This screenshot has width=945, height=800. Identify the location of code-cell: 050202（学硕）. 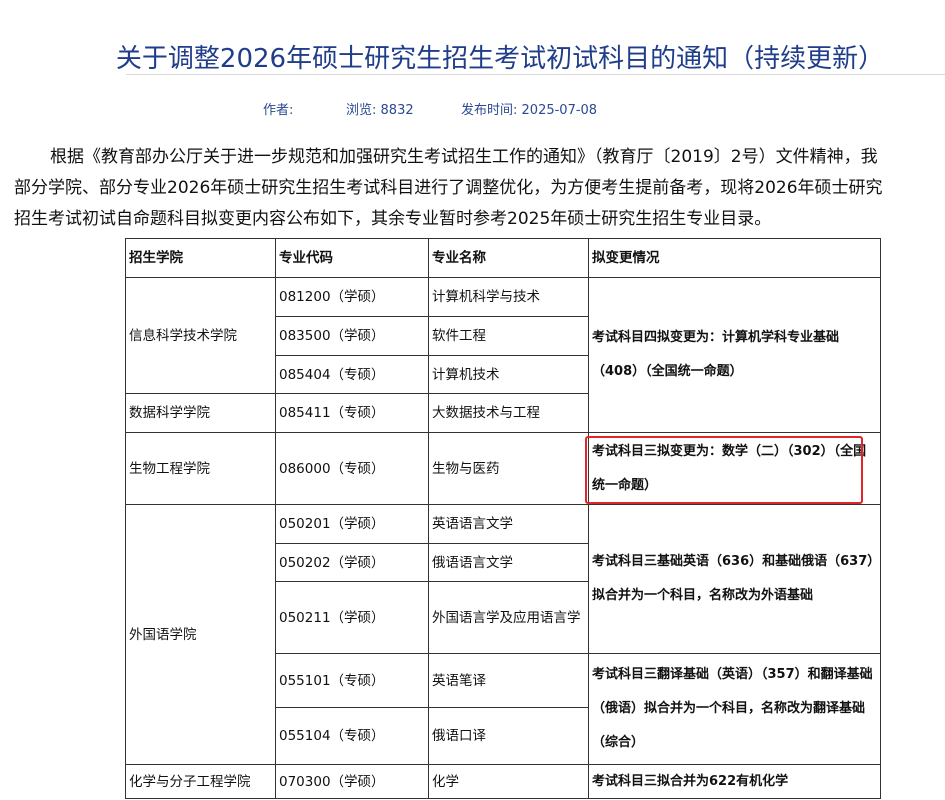
(352, 562).